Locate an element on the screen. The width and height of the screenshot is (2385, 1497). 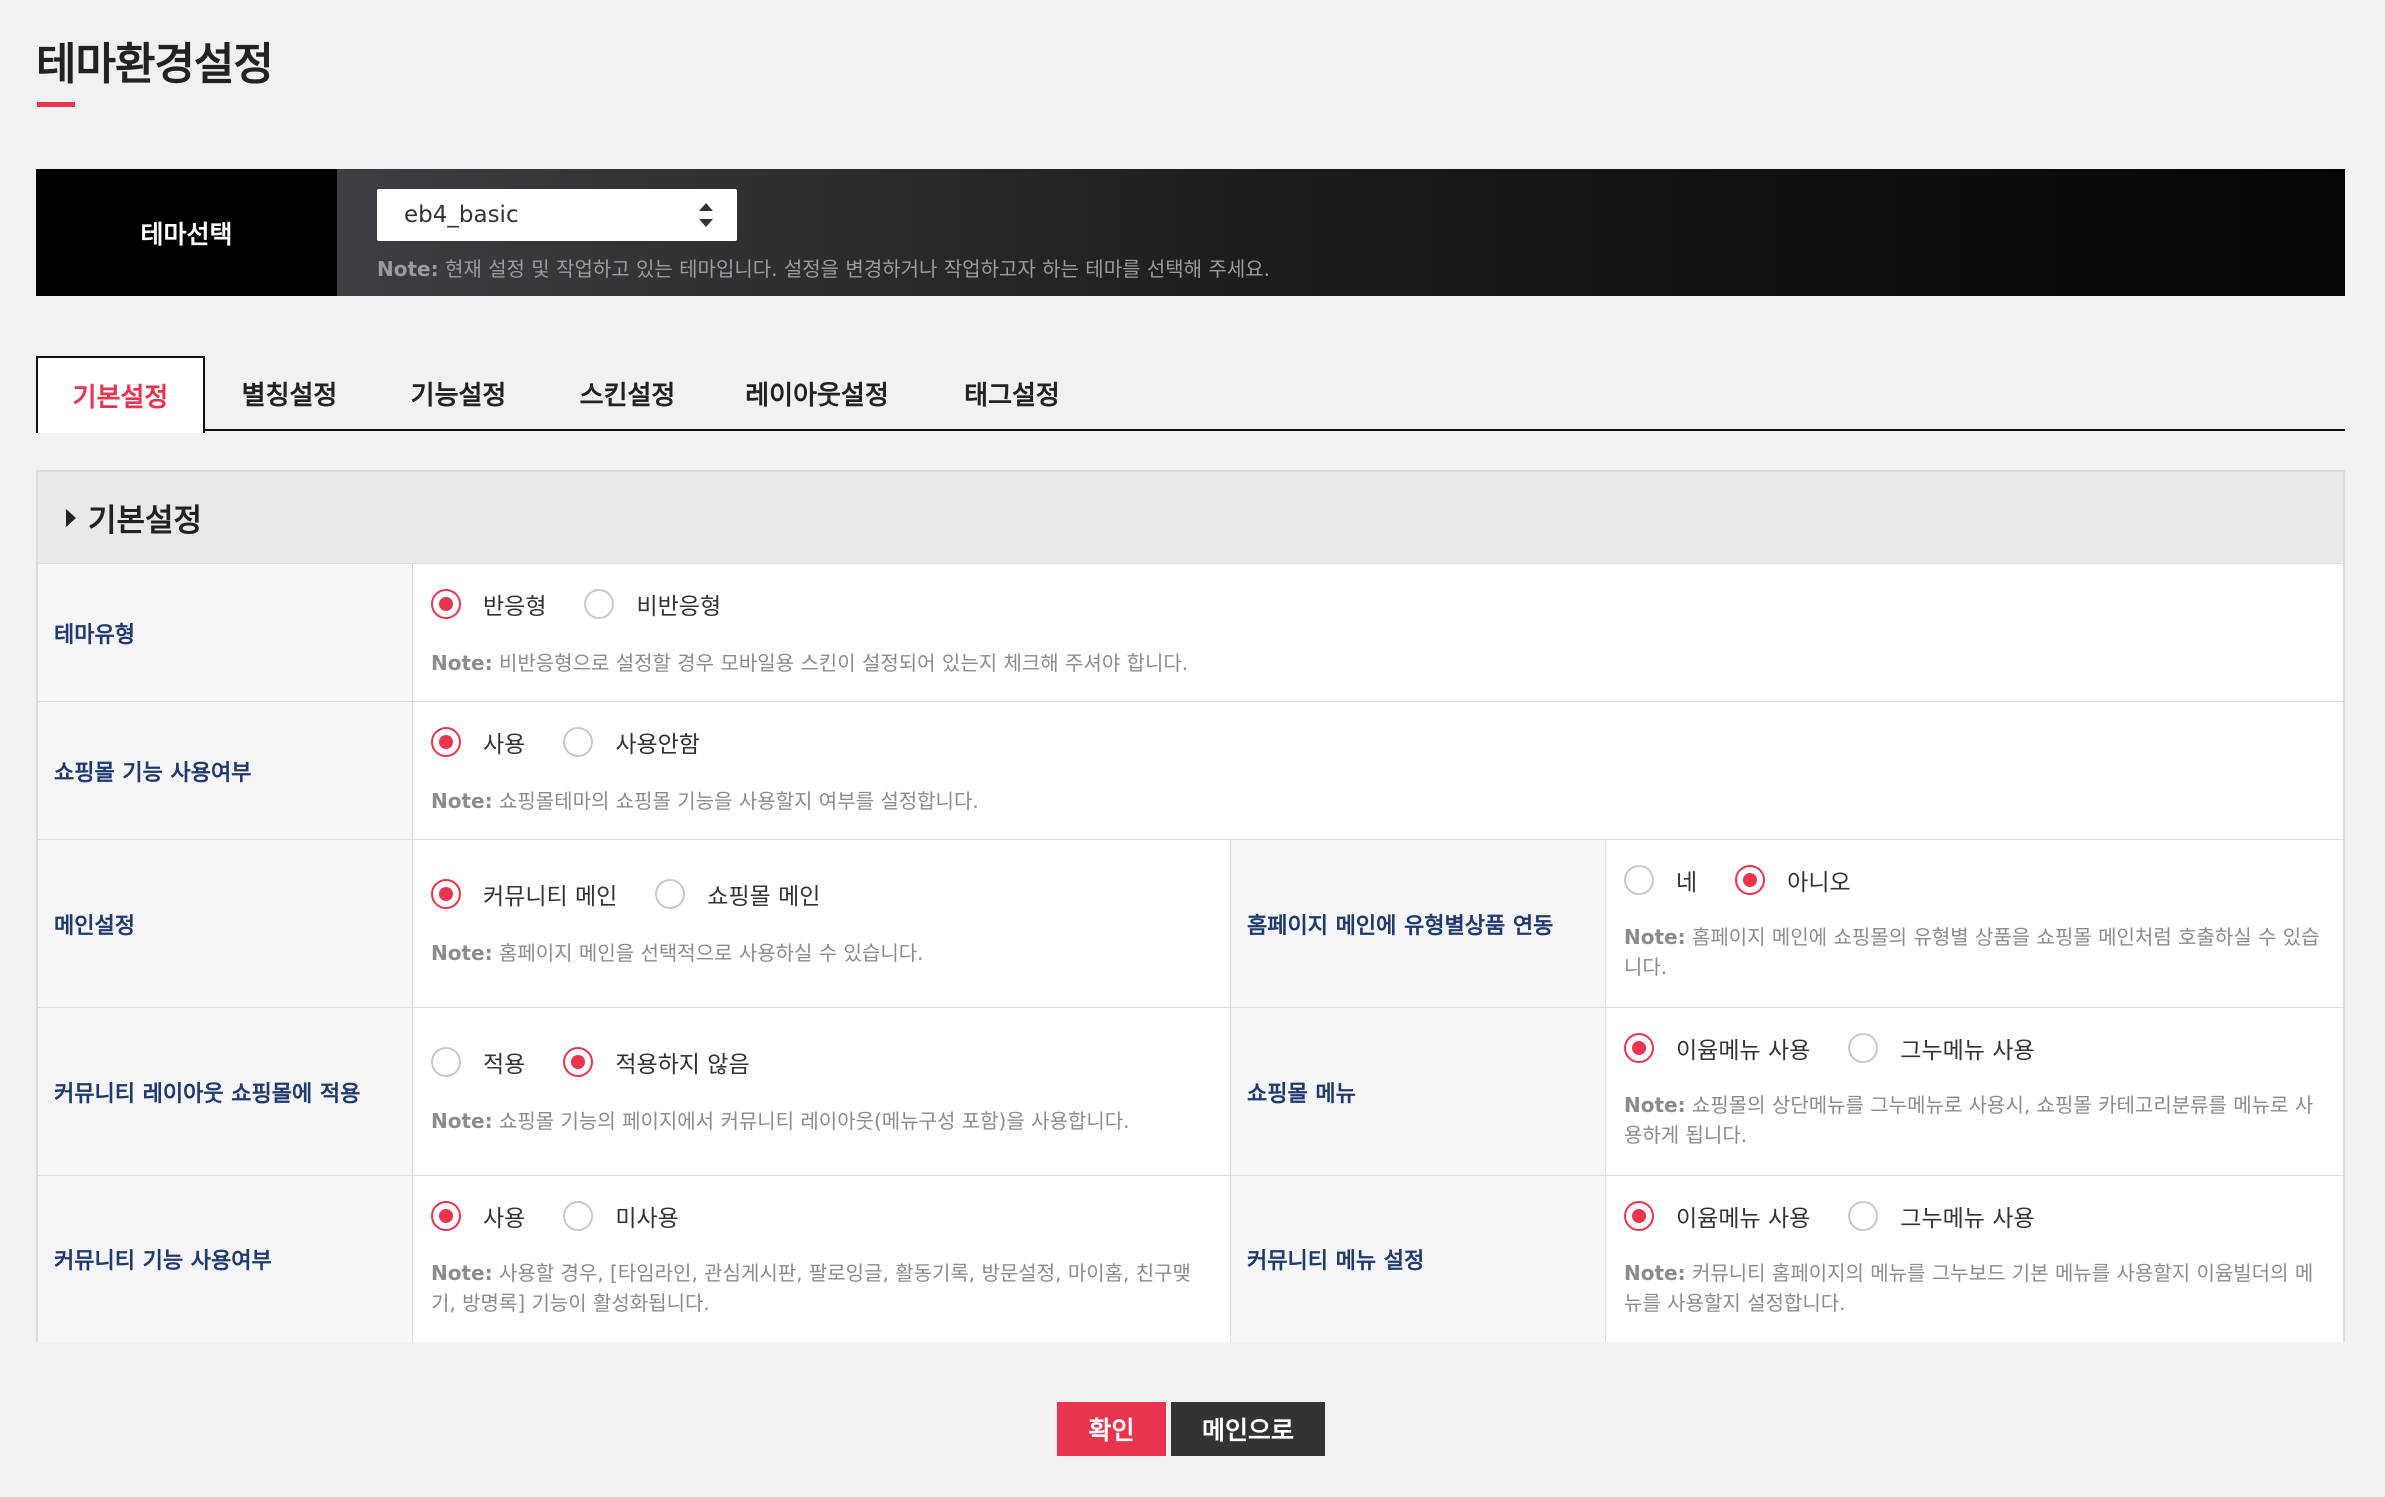
note-text: 홈페이지 메인을 선택적으로 사용하실 수 있습니다. is located at coordinates (711, 953).